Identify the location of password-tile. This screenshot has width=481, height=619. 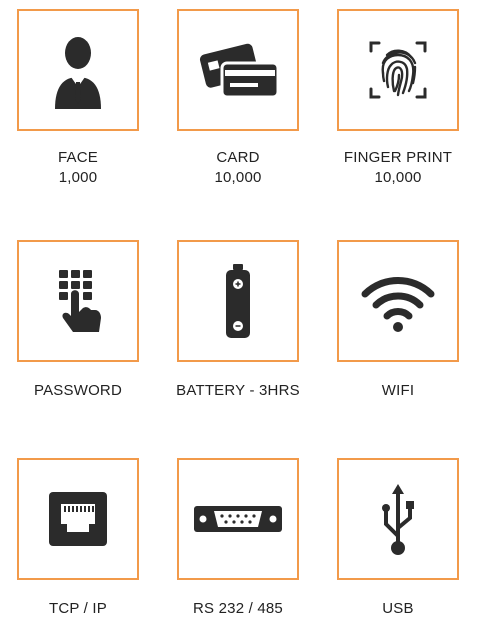
(78, 301).